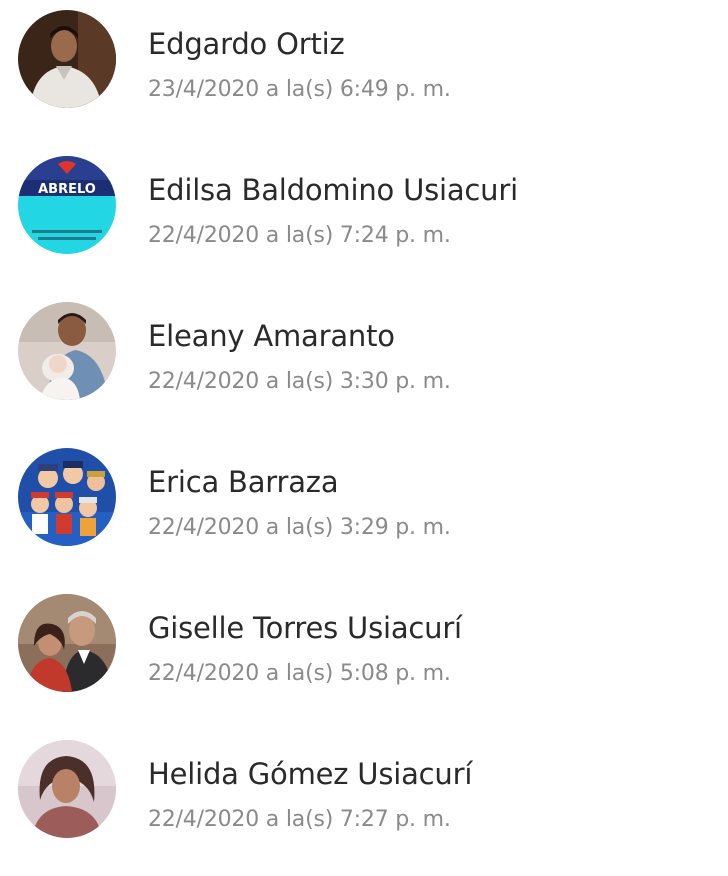 The image size is (728, 876). Describe the element at coordinates (299, 819) in the screenshot. I see `contact-timestamp: 22/4/2020 a la(s) 7:27 p. m.` at that location.